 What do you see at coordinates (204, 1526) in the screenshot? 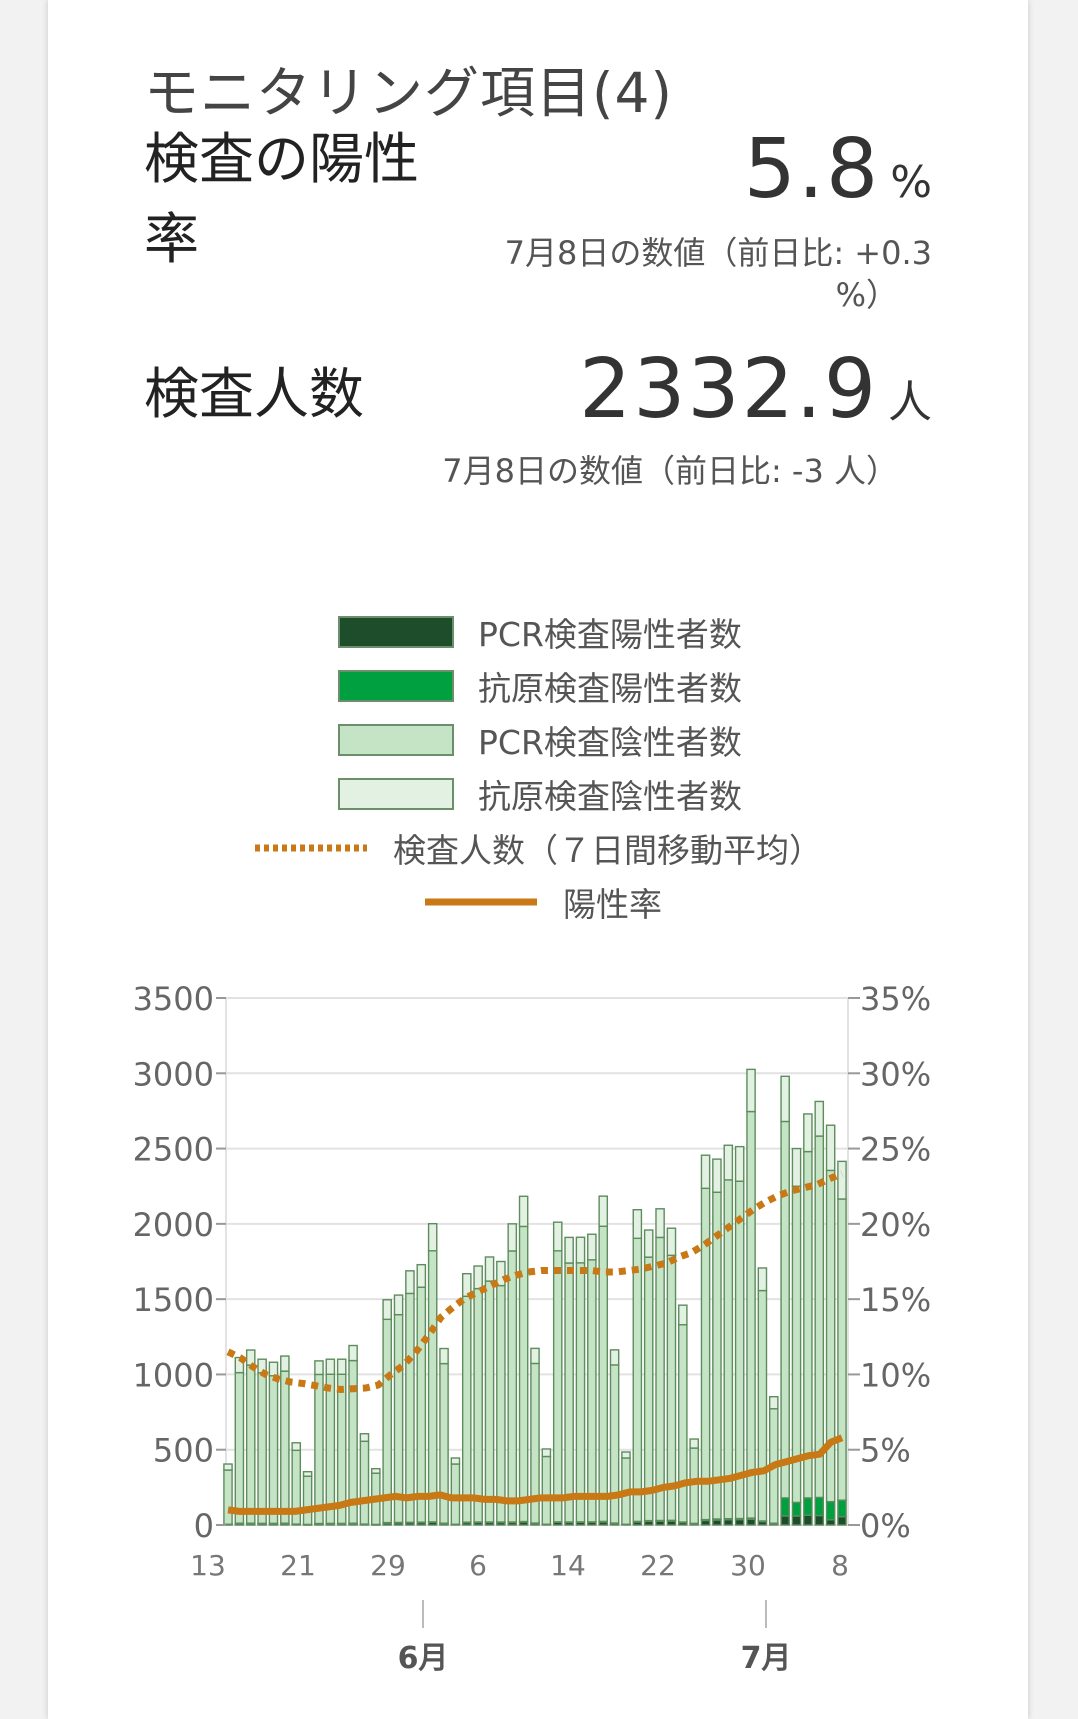
I see `left-tick-label: 0` at bounding box center [204, 1526].